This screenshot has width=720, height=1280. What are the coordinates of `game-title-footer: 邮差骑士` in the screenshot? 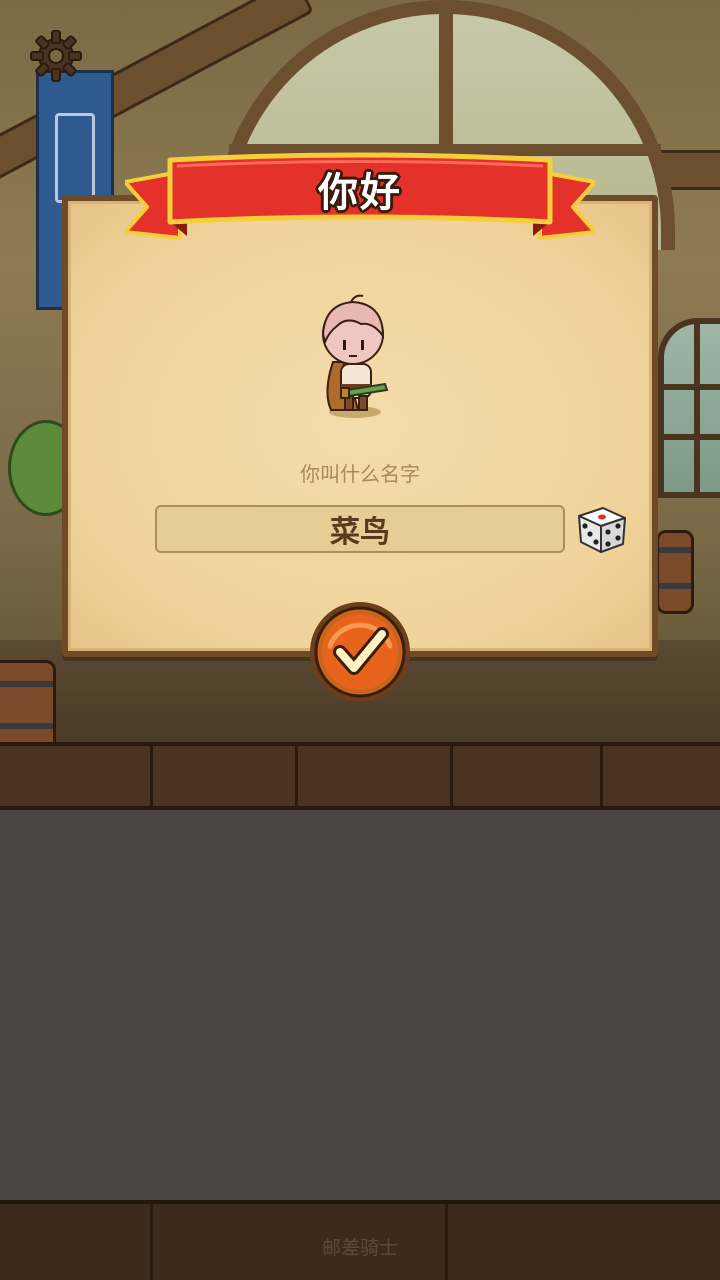 It's located at (359, 1248).